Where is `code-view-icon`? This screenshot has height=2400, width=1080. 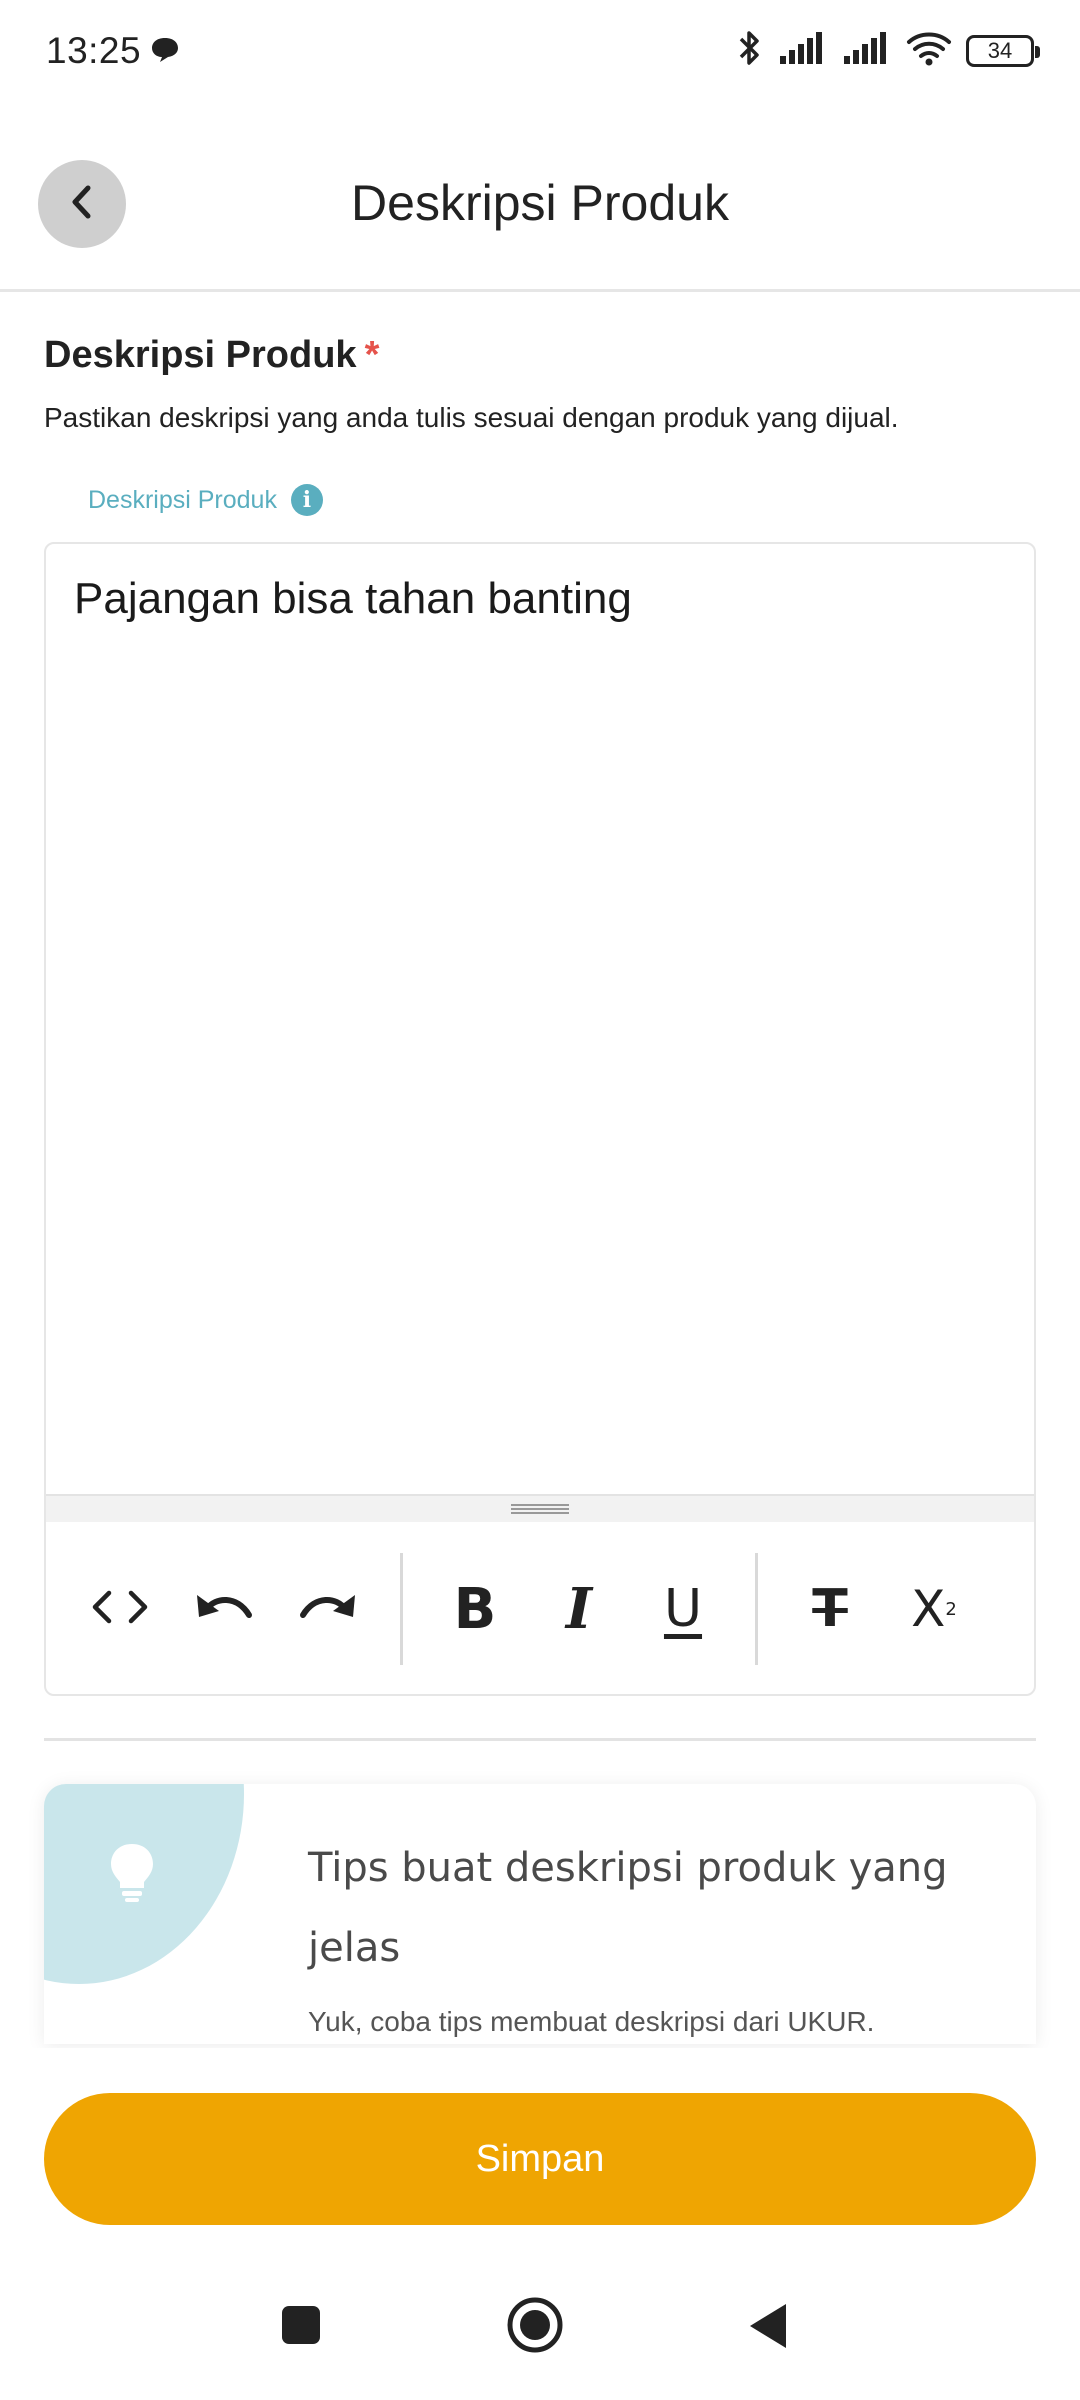 code-view-icon is located at coordinates (120, 1609).